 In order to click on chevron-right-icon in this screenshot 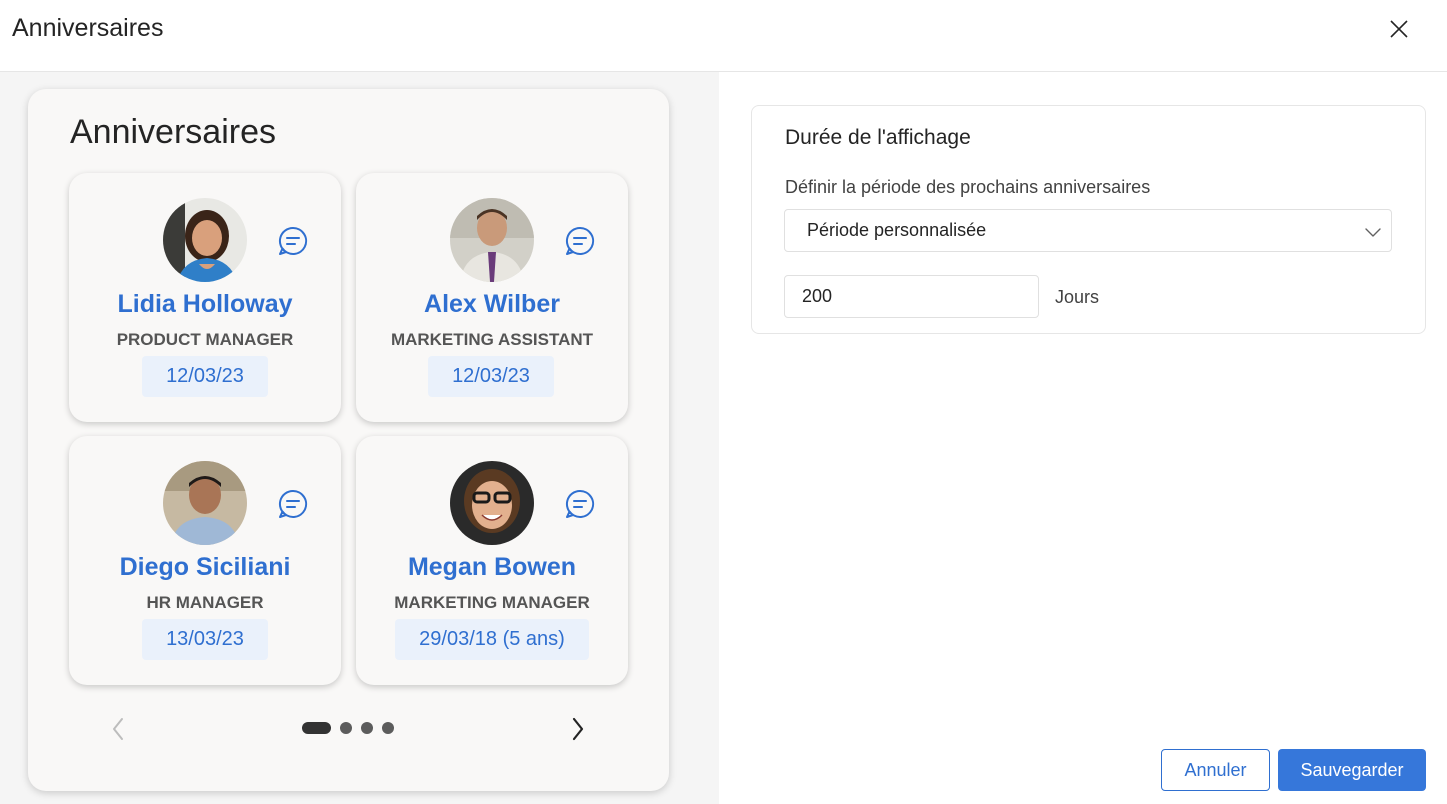, I will do `click(578, 729)`.